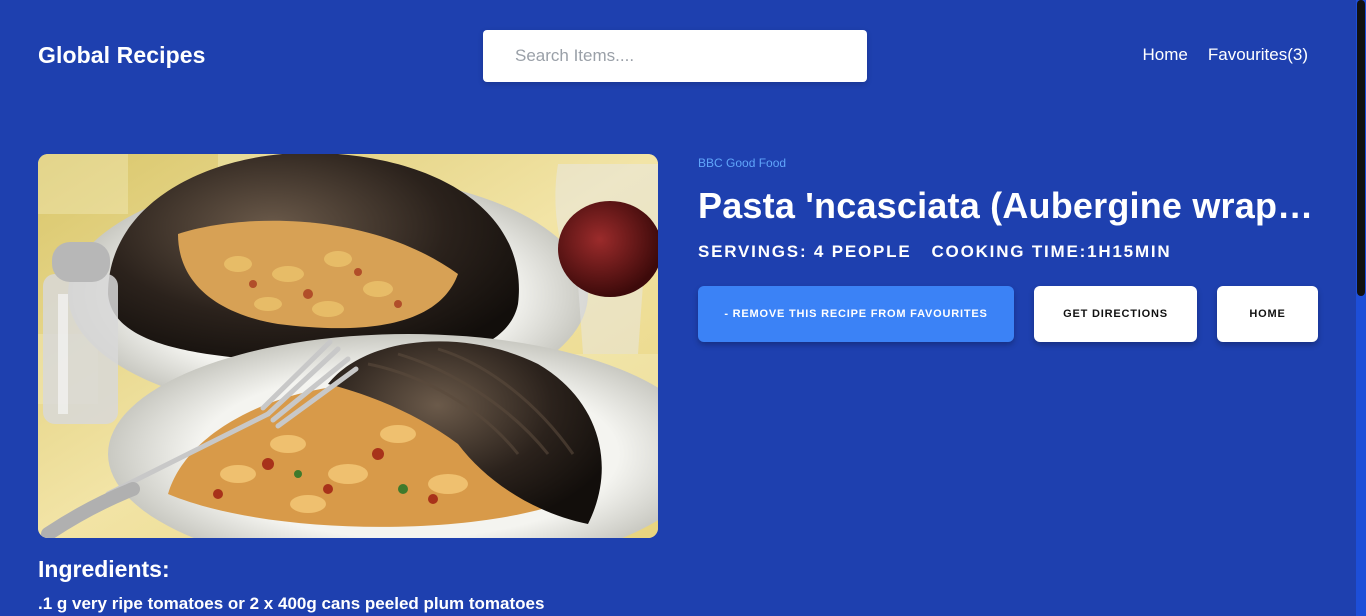  What do you see at coordinates (1267, 314) in the screenshot?
I see `home-button: Home` at bounding box center [1267, 314].